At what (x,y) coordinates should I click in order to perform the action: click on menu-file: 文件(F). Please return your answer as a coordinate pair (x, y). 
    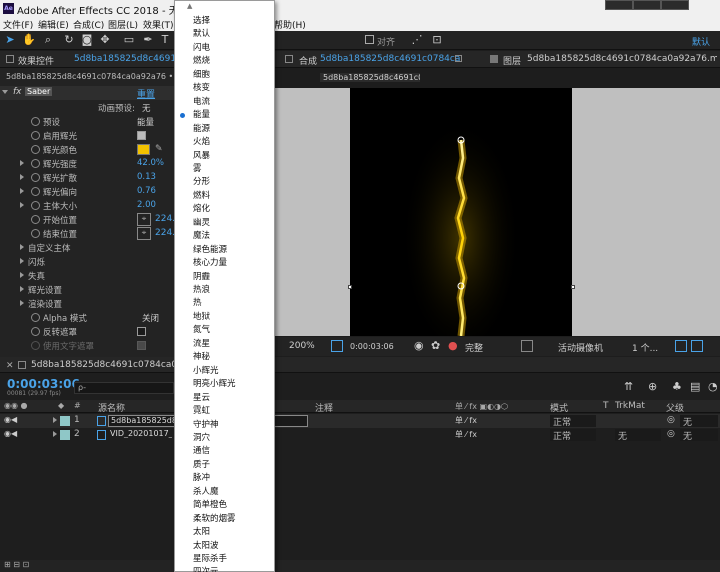
    Looking at the image, I should click on (18, 24).